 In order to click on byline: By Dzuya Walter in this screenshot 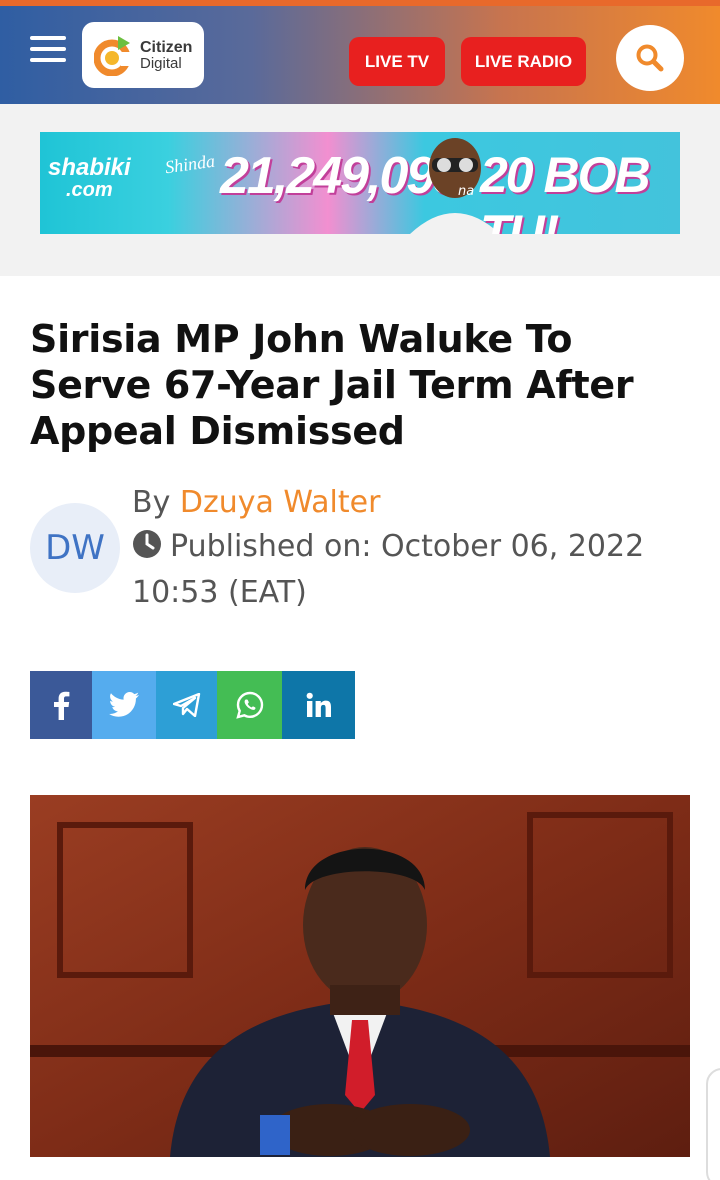, I will do `click(256, 503)`.